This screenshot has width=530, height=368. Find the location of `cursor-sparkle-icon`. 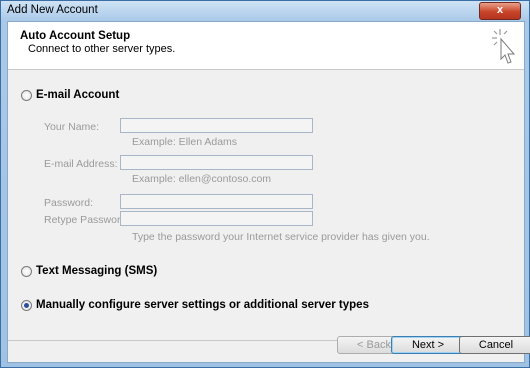

cursor-sparkle-icon is located at coordinates (504, 46).